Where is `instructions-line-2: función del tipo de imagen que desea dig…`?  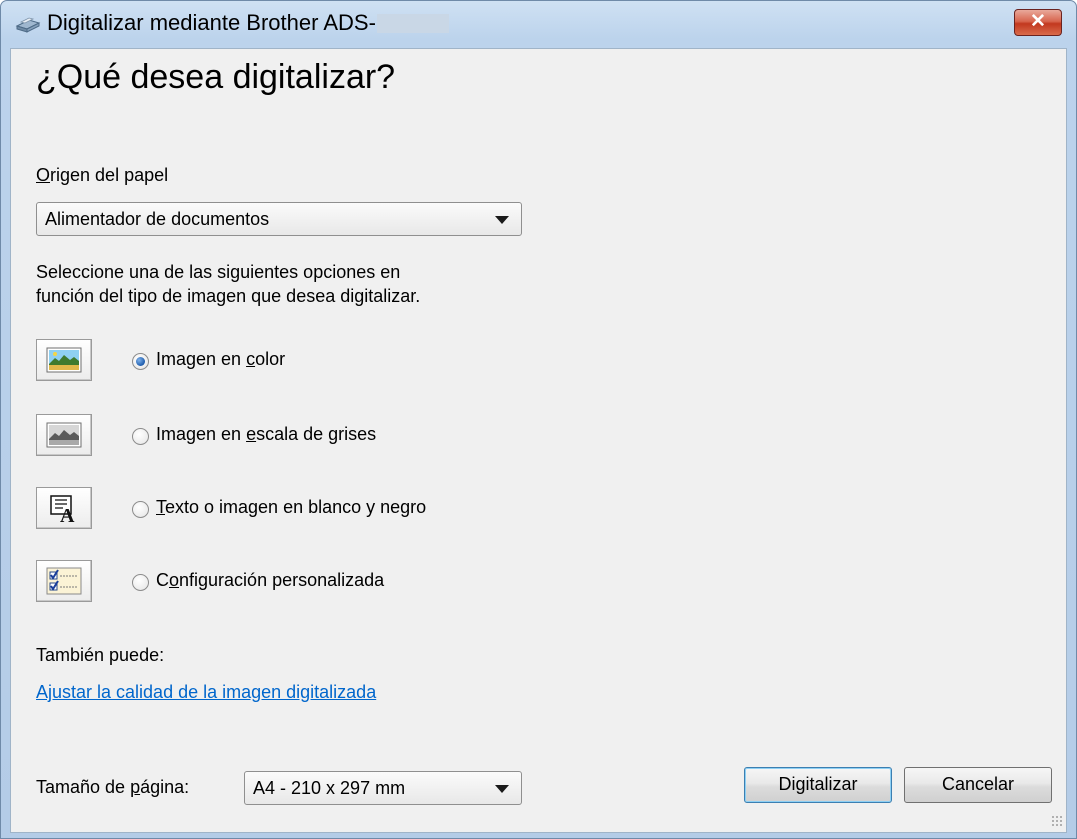
instructions-line-2: función del tipo de imagen que desea dig… is located at coordinates (228, 296).